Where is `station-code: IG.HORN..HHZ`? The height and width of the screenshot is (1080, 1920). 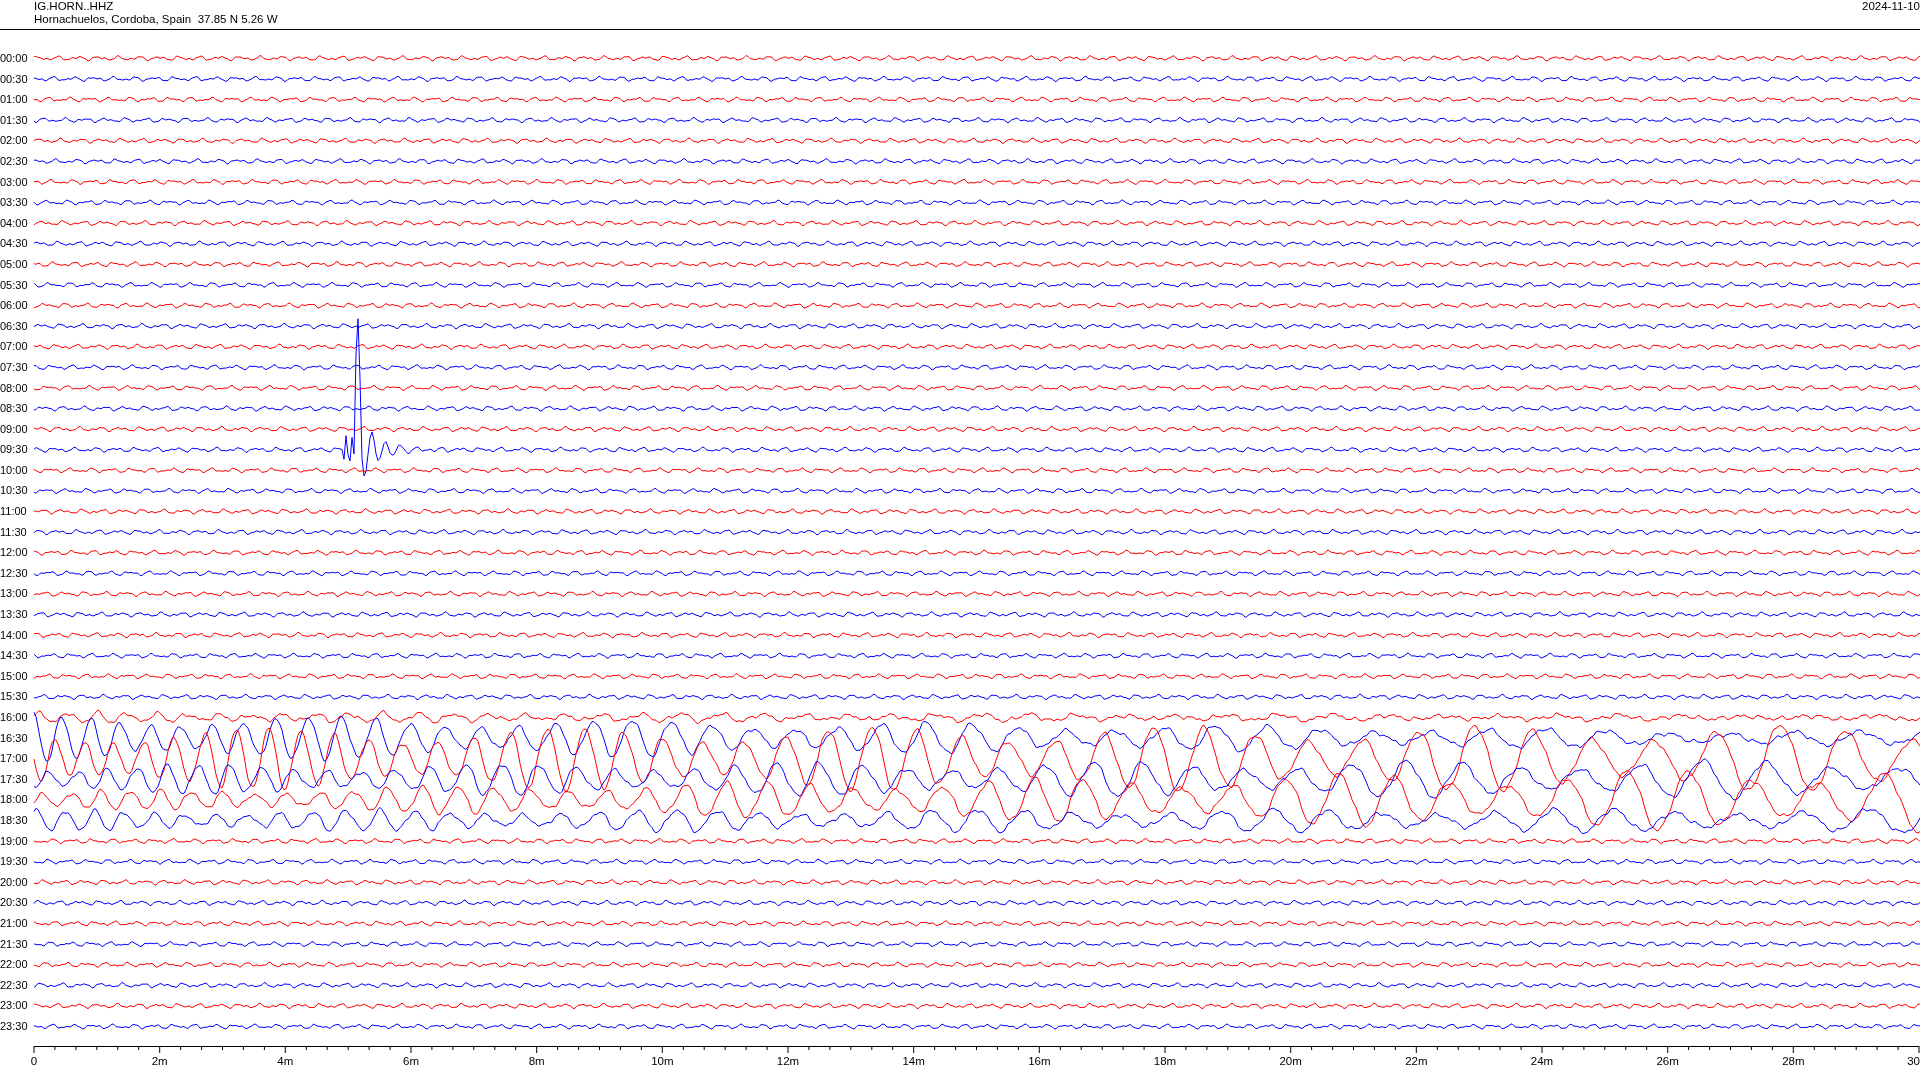
station-code: IG.HORN..HHZ is located at coordinates (74, 6).